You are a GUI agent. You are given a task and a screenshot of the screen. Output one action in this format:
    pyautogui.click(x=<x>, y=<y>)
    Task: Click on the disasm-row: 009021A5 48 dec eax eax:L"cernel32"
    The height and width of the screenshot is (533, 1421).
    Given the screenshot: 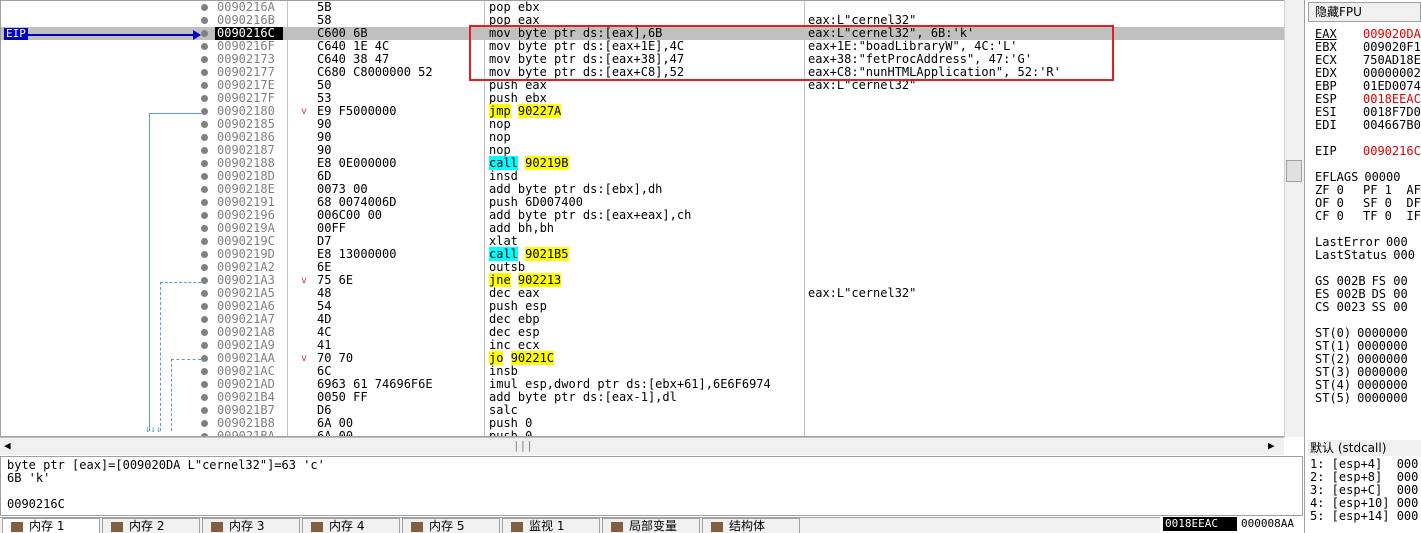 What is the action you would take?
    pyautogui.click(x=643, y=293)
    